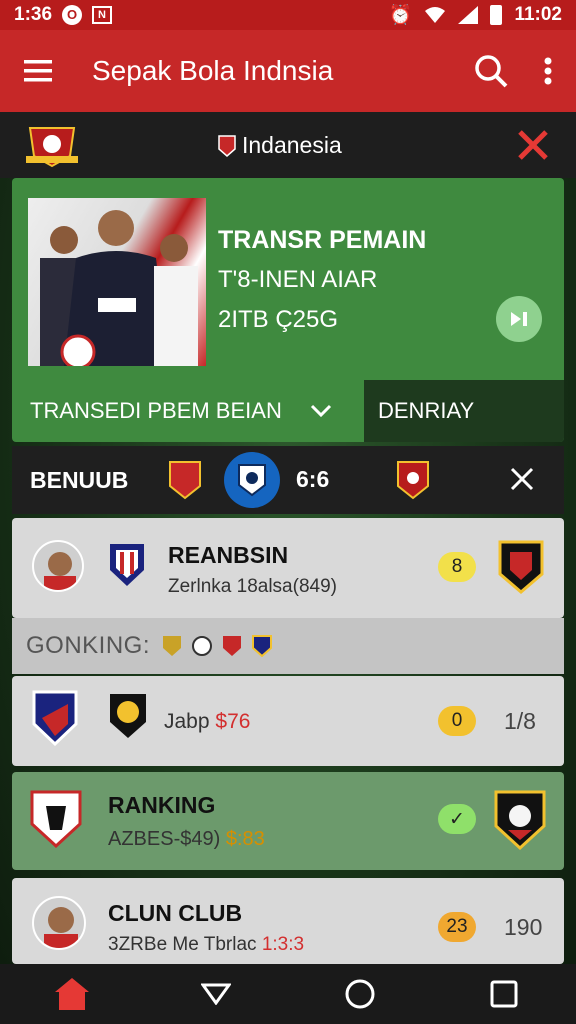 The height and width of the screenshot is (1024, 576). Describe the element at coordinates (128, 716) in the screenshot. I see `club-seal-icon` at that location.